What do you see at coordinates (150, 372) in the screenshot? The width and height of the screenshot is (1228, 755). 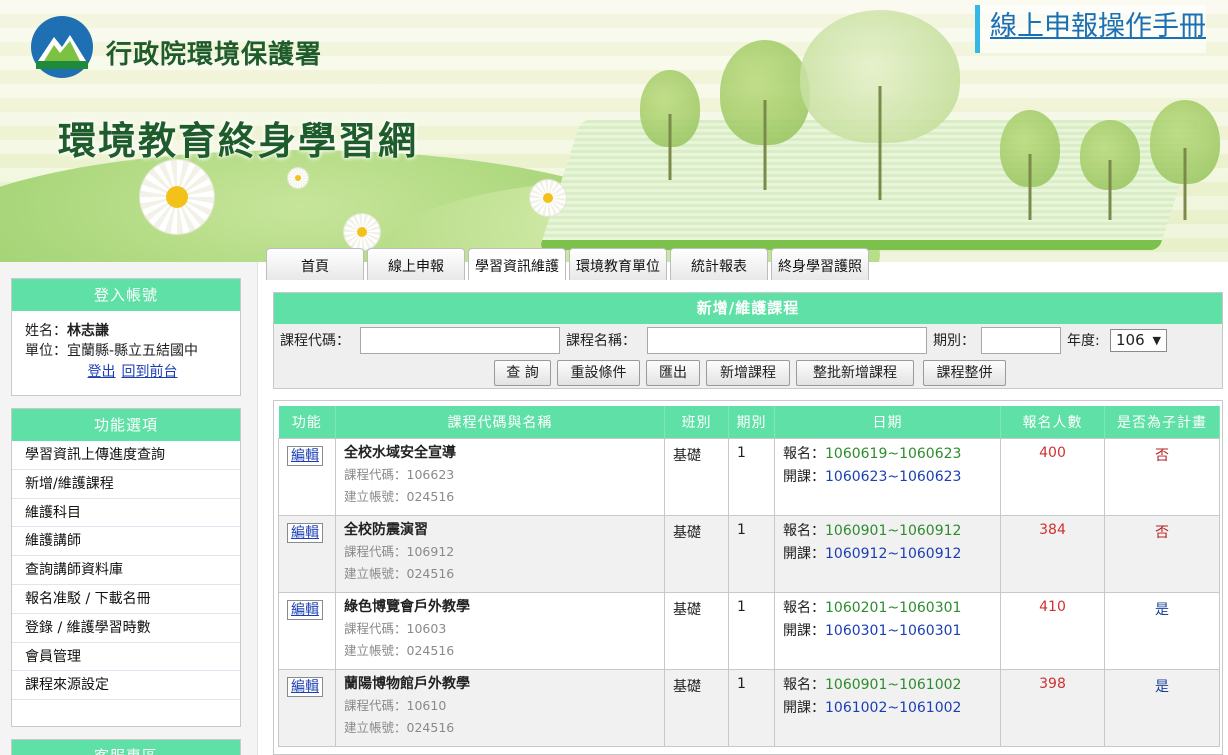 I see `frontend-link: 回到前台` at bounding box center [150, 372].